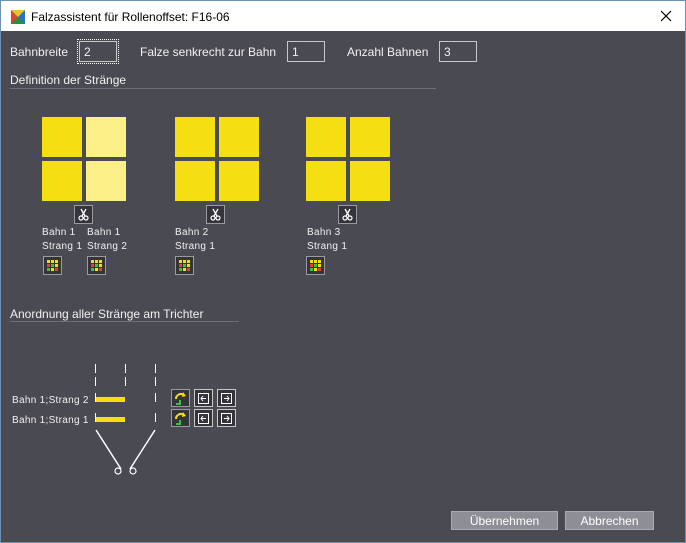 The height and width of the screenshot is (543, 686). Describe the element at coordinates (107, 246) in the screenshot. I see `strand-strang-label: Strang 2` at that location.